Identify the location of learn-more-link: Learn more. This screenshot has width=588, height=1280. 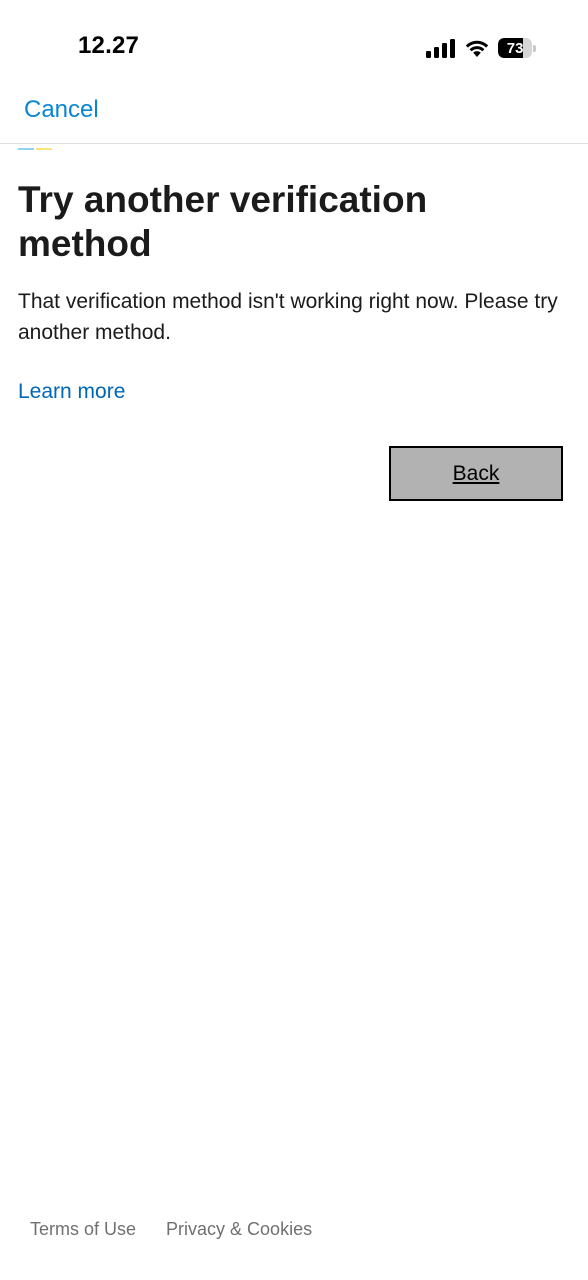
(71, 392).